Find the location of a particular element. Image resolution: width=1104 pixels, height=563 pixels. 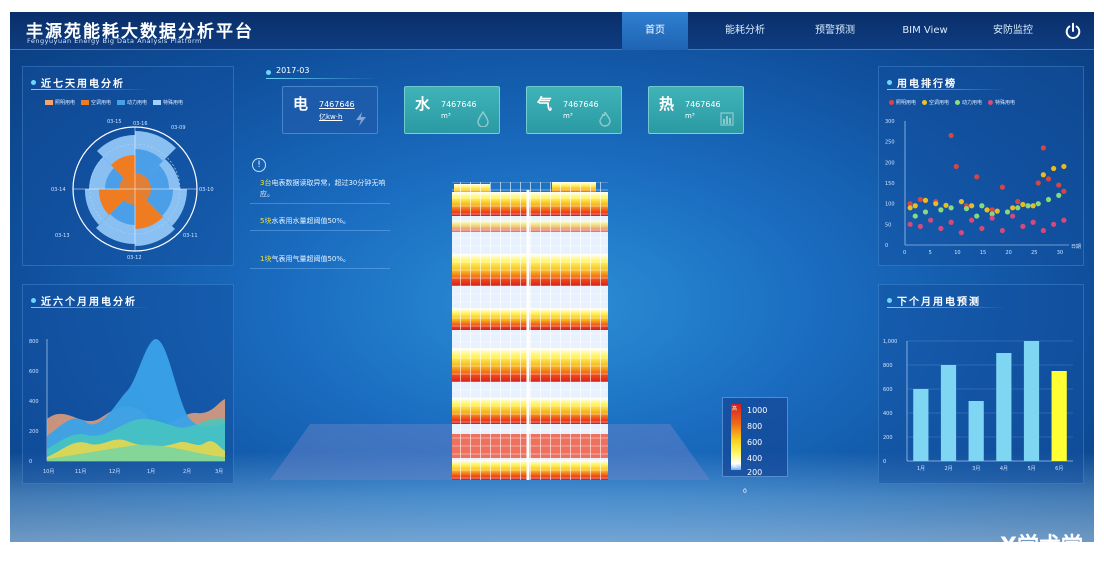

month-area-chart: 800 600 400 200 0 10月 11月 12月 1月 2月 3月 is located at coordinates (127, 406).